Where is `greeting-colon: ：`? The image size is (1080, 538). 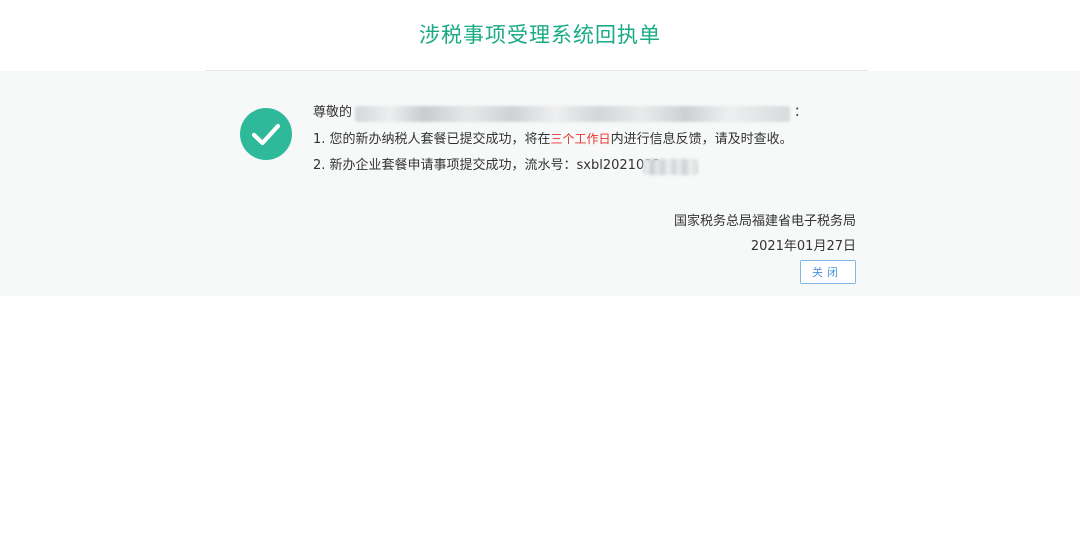
greeting-colon: ： is located at coordinates (801, 112).